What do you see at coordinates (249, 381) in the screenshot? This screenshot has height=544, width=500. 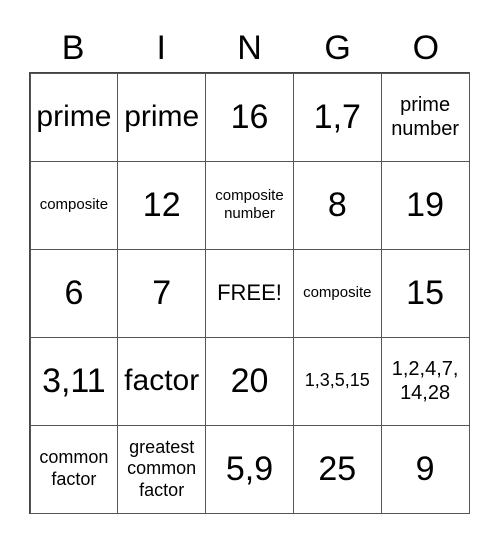 I see `bingo-cell: 20` at bounding box center [249, 381].